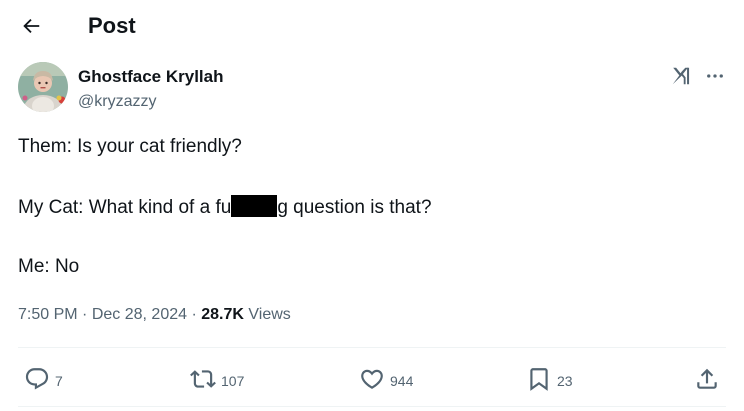 The height and width of the screenshot is (411, 744). Describe the element at coordinates (386, 379) in the screenshot. I see `like-button: 944` at that location.